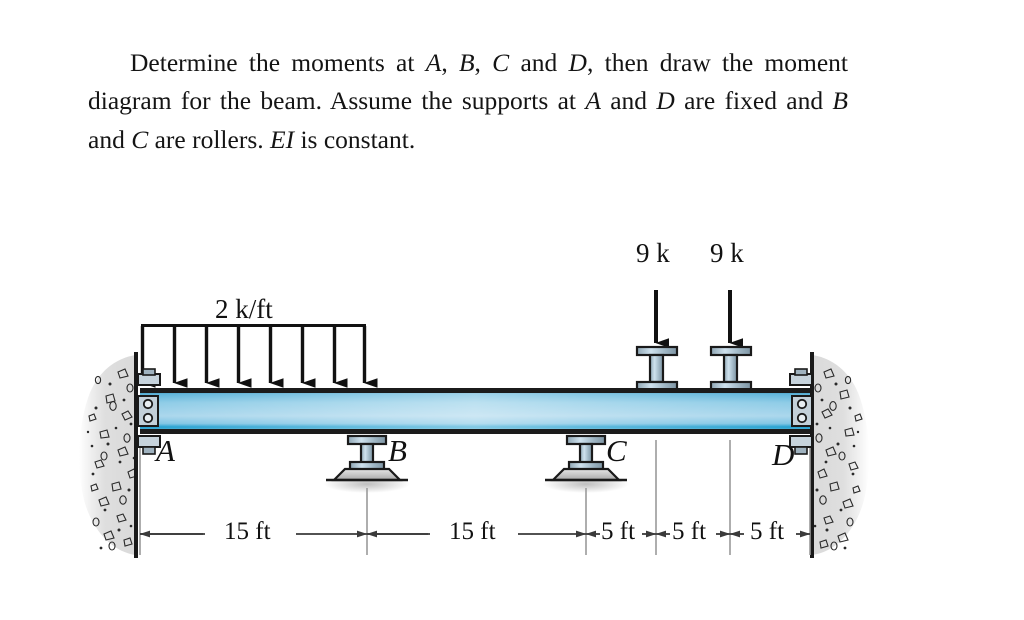 This screenshot has width=1024, height=620. I want to click on fixed-support-a-wall, so click(108, 455).